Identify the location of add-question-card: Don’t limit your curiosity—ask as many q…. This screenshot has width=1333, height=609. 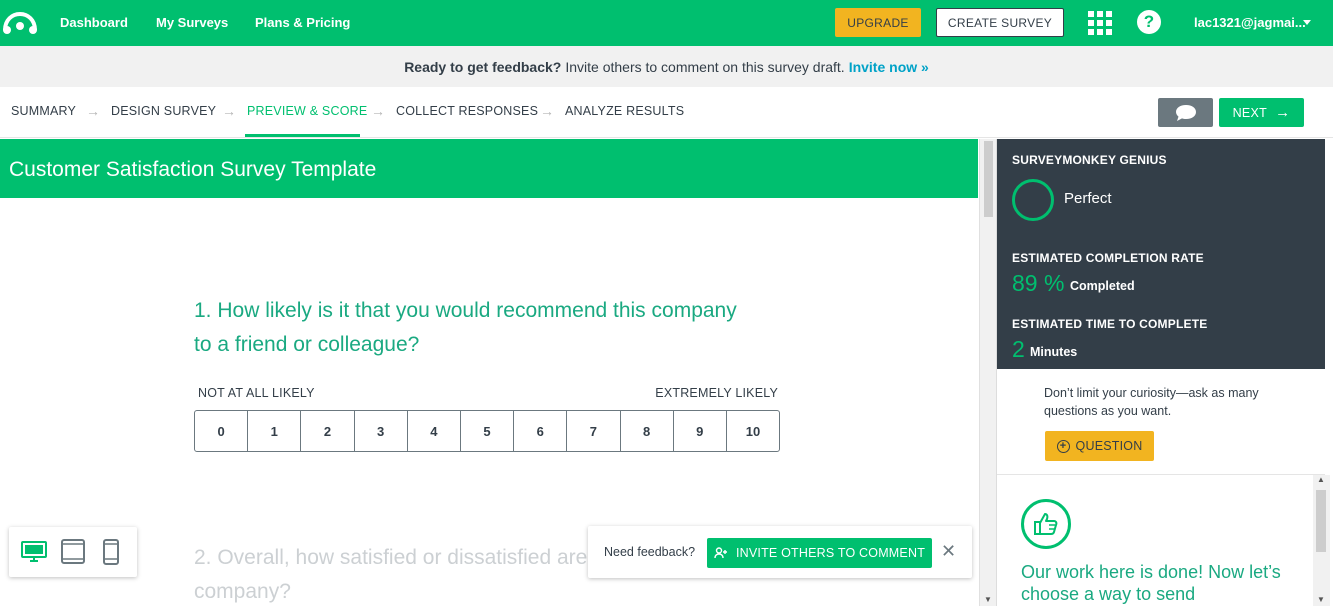
(1161, 422).